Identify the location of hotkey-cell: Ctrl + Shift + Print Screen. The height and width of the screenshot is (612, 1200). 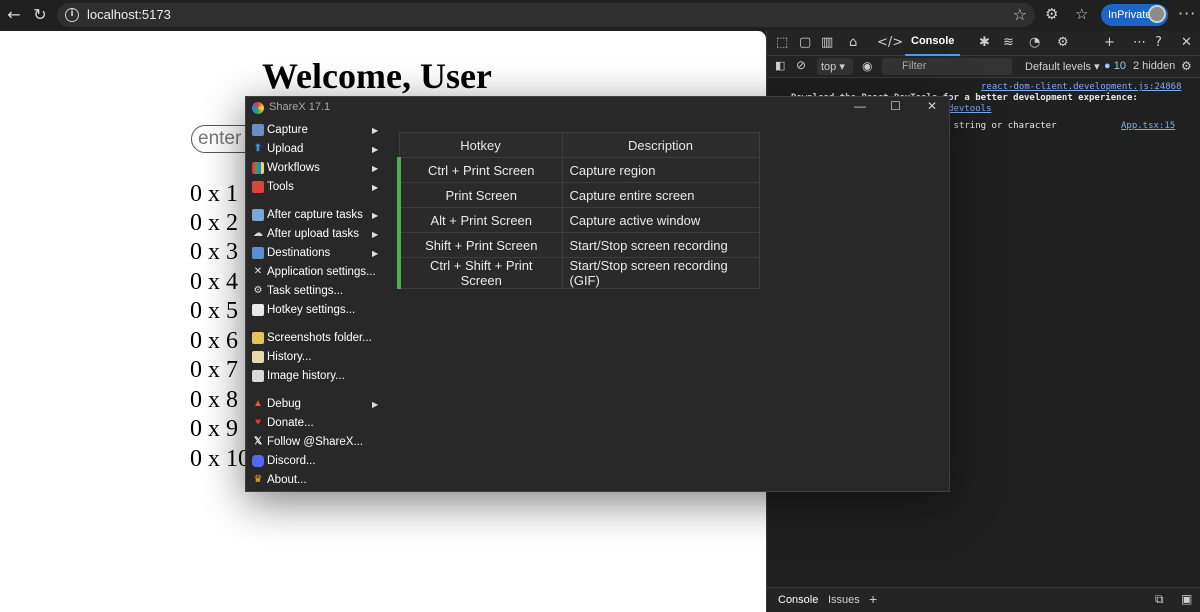
(480, 273).